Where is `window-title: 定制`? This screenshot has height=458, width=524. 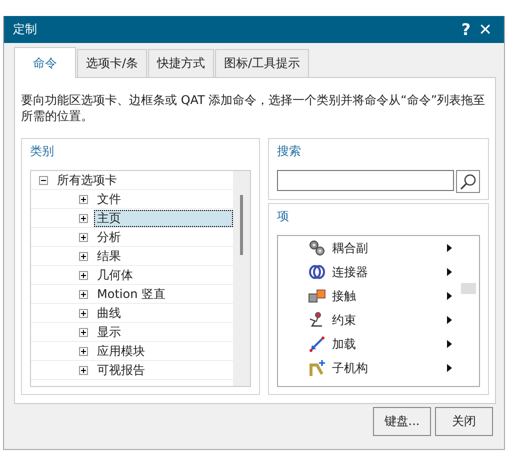
window-title: 定制 is located at coordinates (25, 29).